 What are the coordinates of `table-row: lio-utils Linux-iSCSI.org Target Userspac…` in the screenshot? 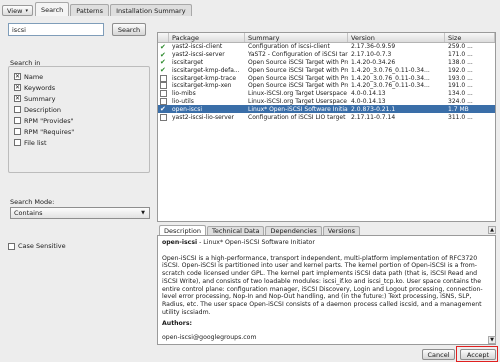 It's located at (326, 101).